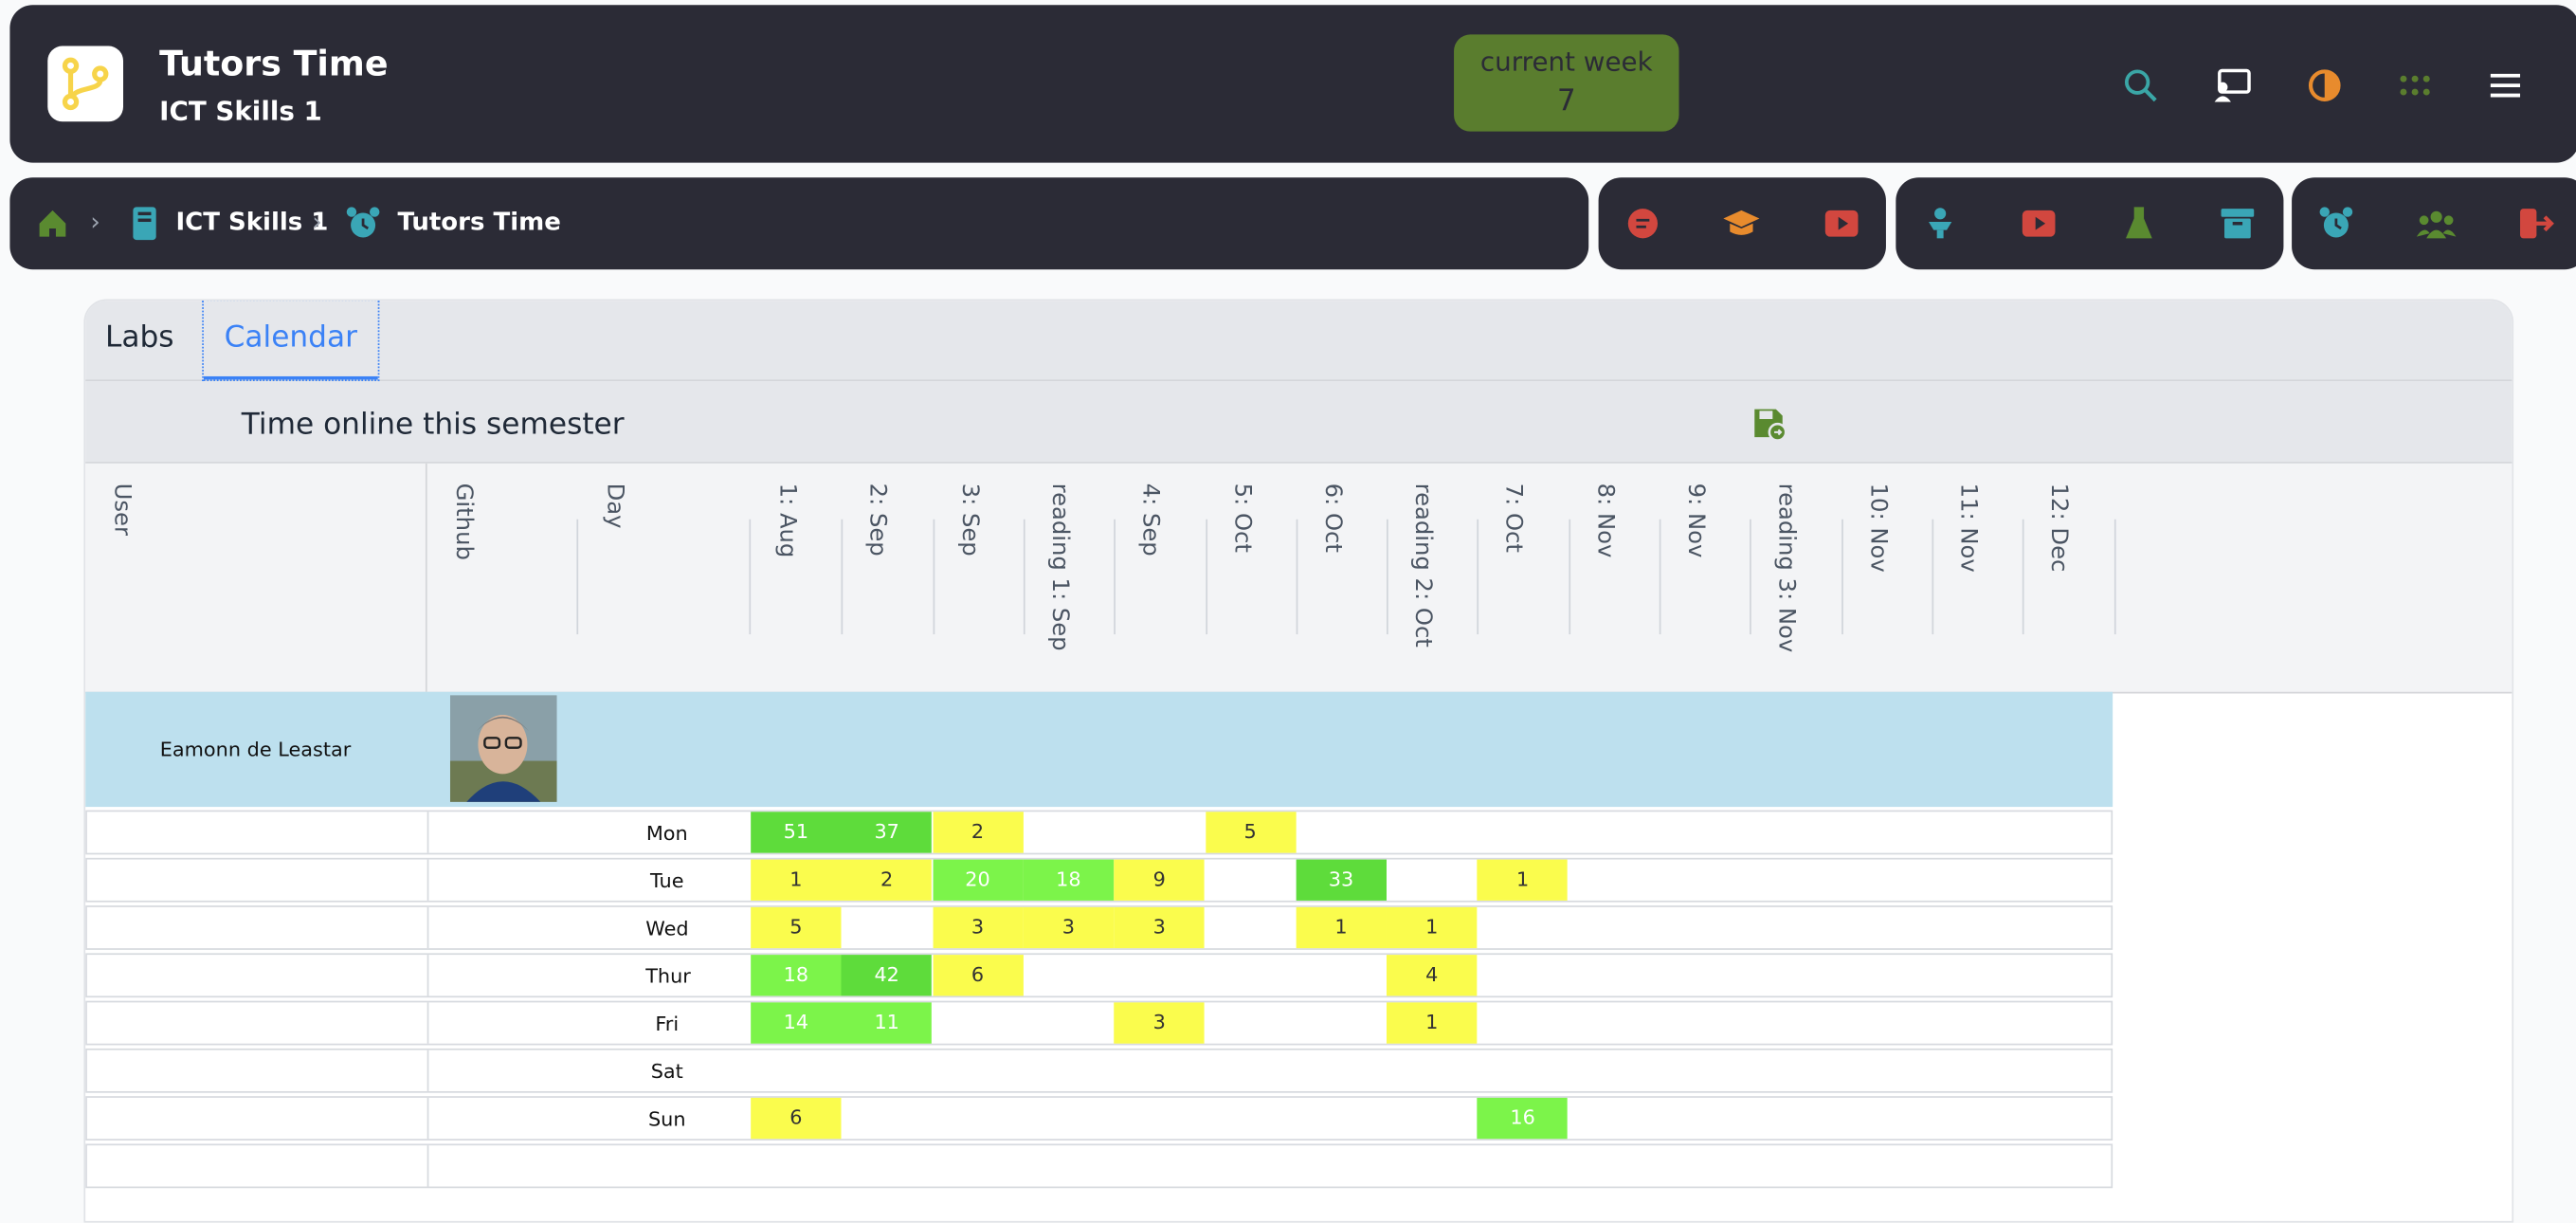 This screenshot has height=1223, width=2576. Describe the element at coordinates (978, 880) in the screenshot. I see `time-cell: 20` at that location.